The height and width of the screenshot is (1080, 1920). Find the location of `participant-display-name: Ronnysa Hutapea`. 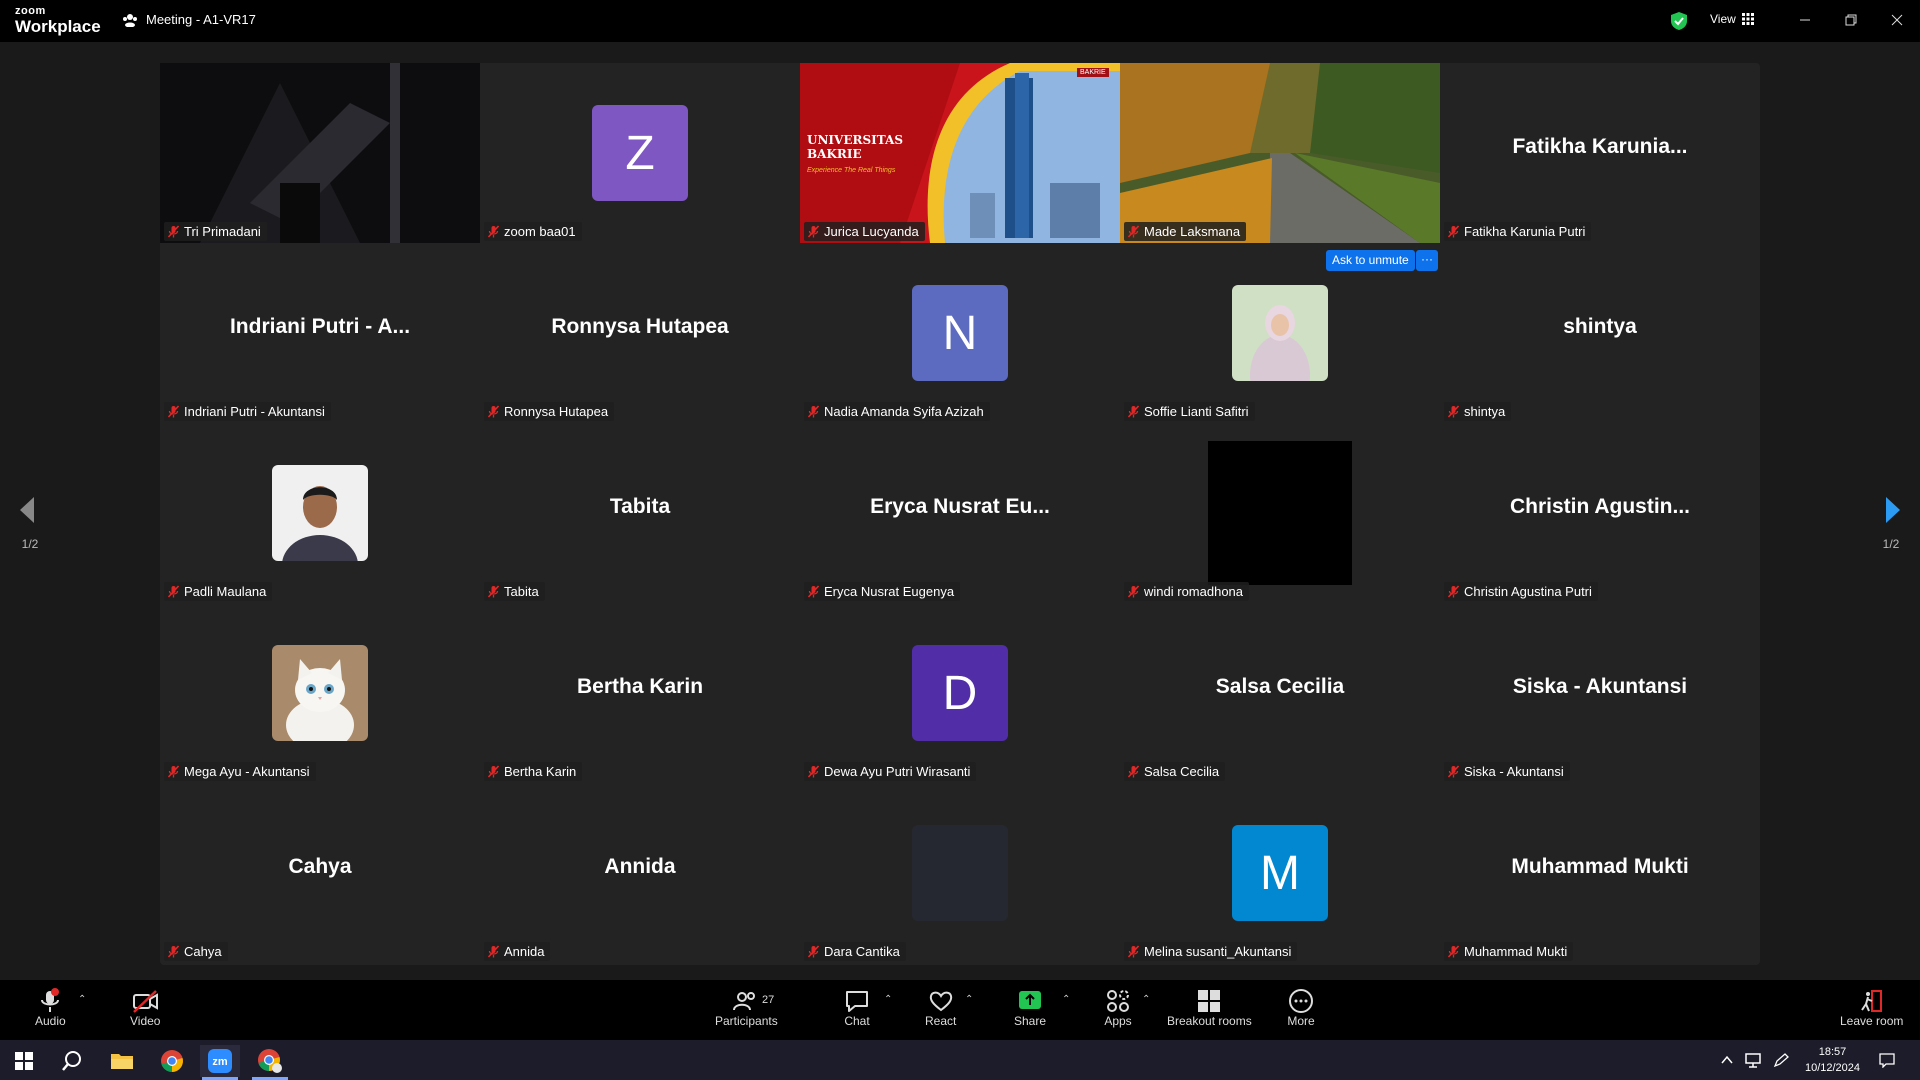

participant-display-name: Ronnysa Hutapea is located at coordinates (640, 326).